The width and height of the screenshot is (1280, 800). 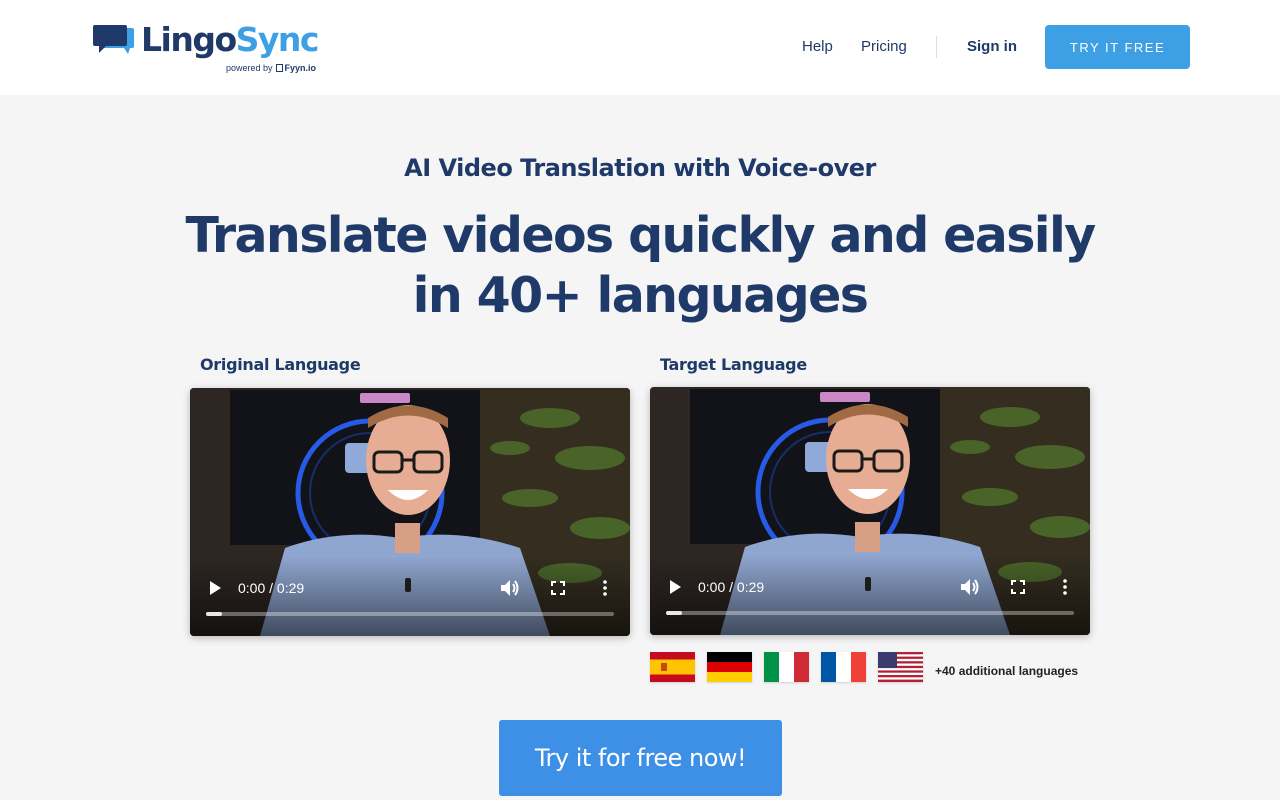 I want to click on powered-by-note: powered by Fyyn.io, so click(x=271, y=68).